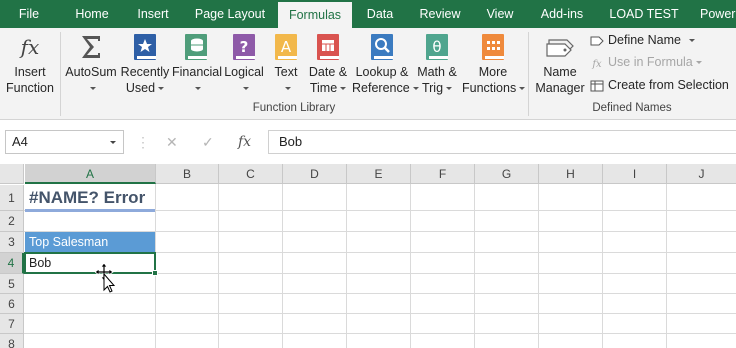 The width and height of the screenshot is (736, 348). Describe the element at coordinates (571, 174) in the screenshot. I see `column-header-h: H` at that location.